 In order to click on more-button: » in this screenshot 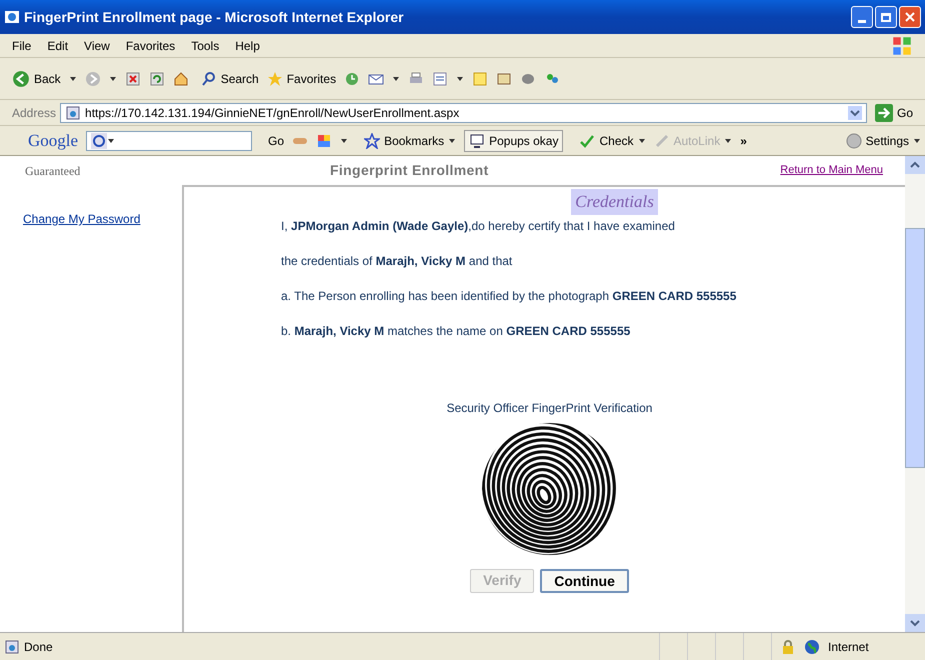, I will do `click(743, 141)`.